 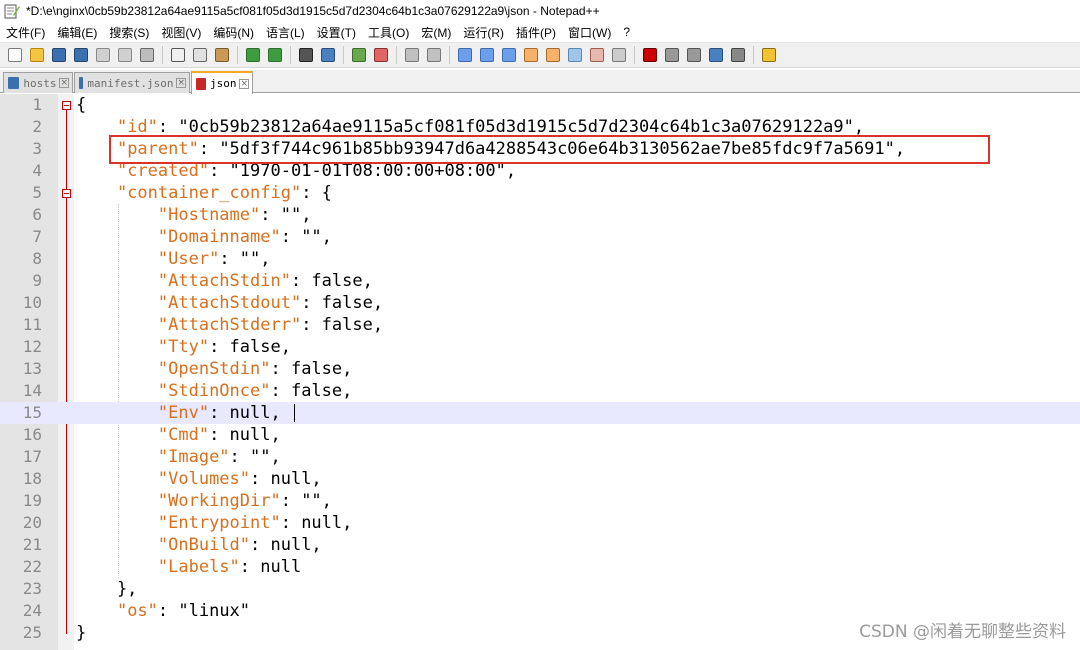 I want to click on menu-item: 搜索(S), so click(x=129, y=32).